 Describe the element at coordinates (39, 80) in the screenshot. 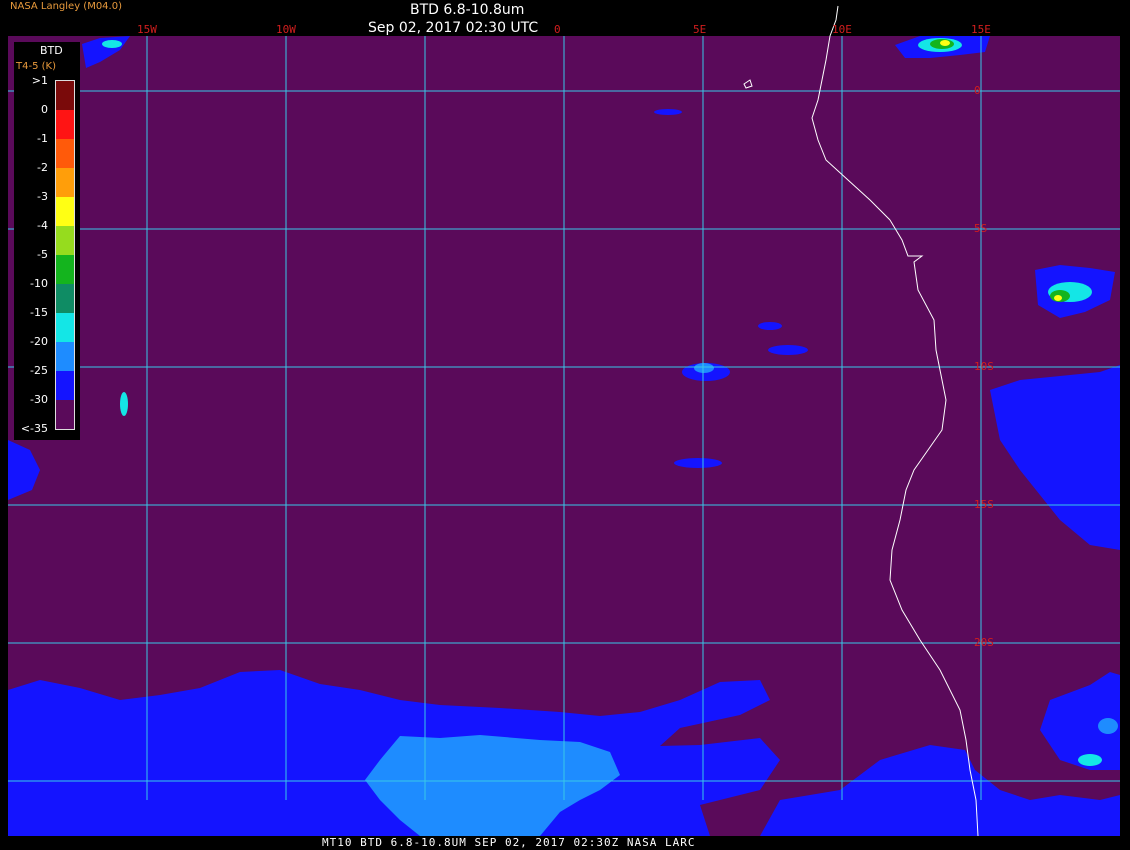

I see `legend-tick-label: >1` at that location.